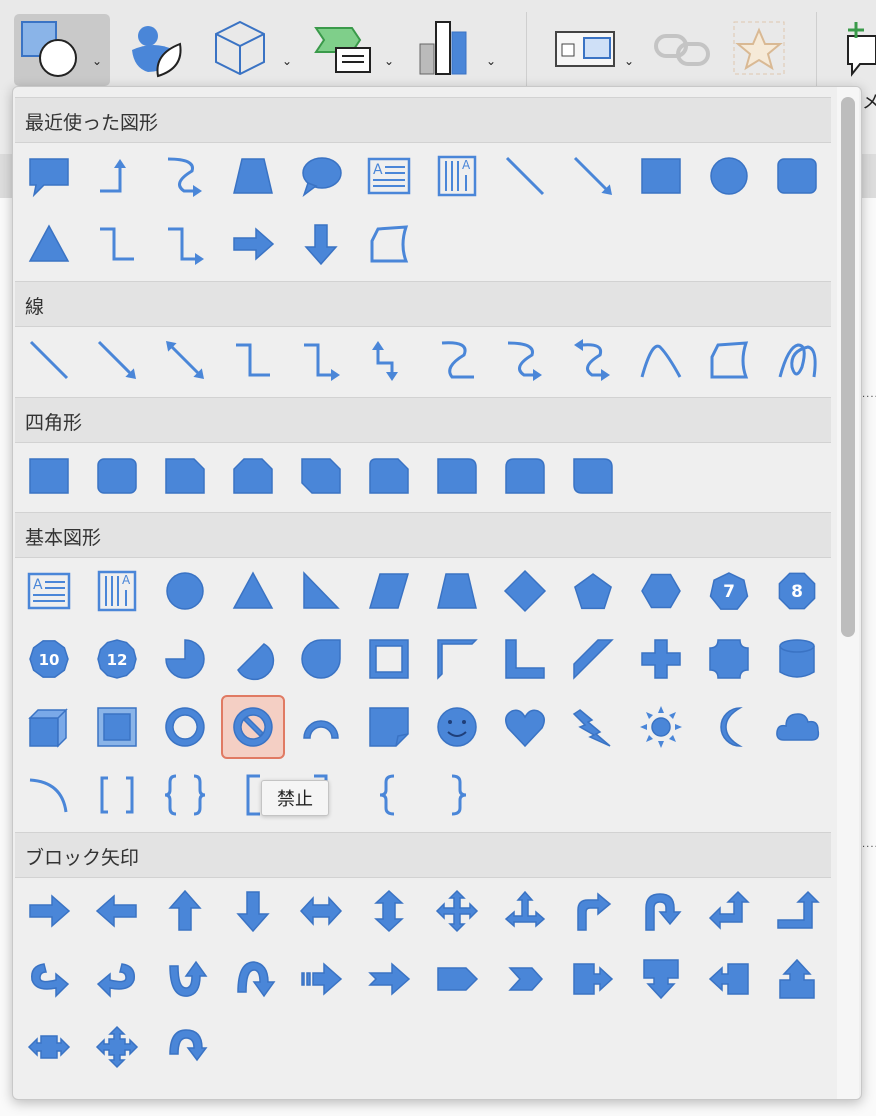 Image resolution: width=876 pixels, height=1116 pixels. I want to click on shape-left-right-arrow-callout, so click(49, 1047).